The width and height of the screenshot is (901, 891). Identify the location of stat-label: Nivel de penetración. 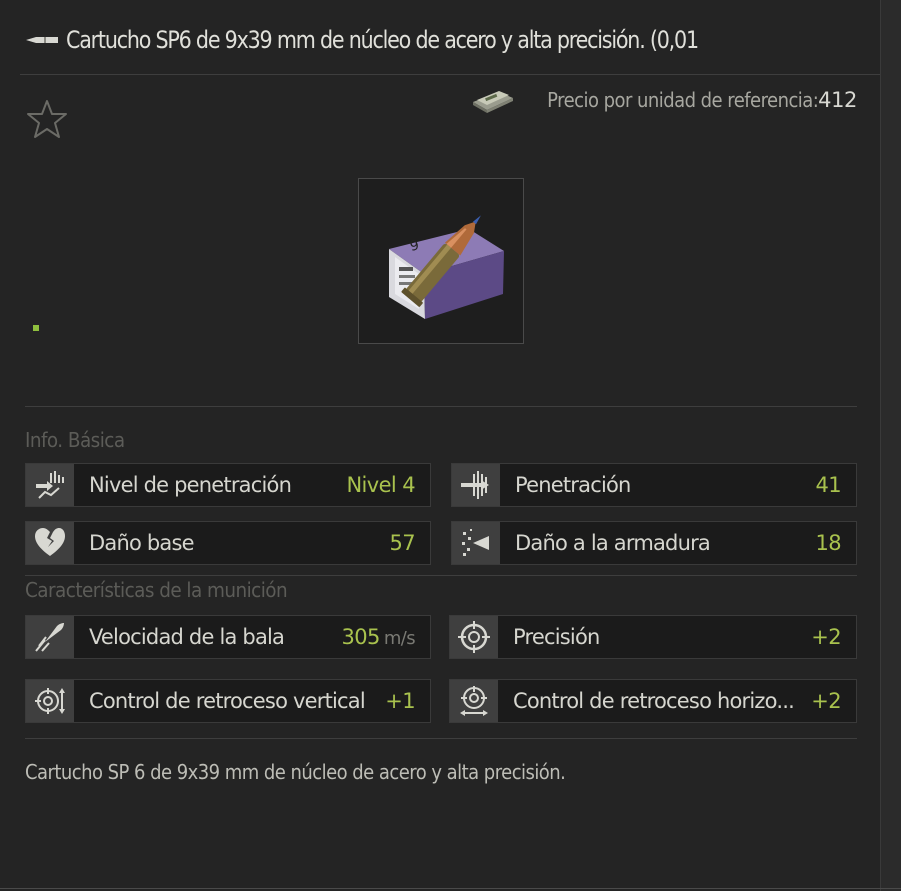
(190, 485).